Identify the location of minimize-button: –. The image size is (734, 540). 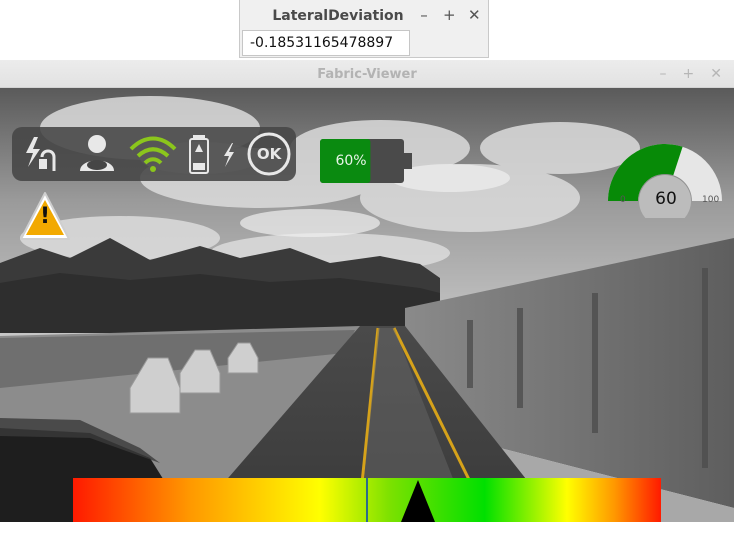
(424, 15).